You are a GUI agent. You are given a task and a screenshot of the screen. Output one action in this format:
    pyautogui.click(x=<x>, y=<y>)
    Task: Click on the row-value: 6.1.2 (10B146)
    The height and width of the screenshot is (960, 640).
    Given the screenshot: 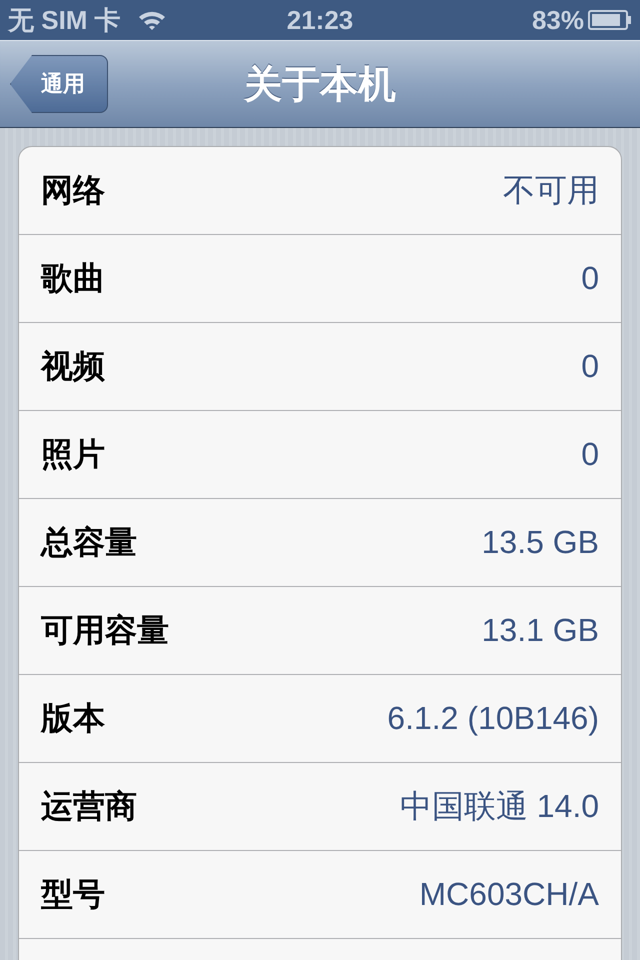 What is the action you would take?
    pyautogui.click(x=493, y=718)
    